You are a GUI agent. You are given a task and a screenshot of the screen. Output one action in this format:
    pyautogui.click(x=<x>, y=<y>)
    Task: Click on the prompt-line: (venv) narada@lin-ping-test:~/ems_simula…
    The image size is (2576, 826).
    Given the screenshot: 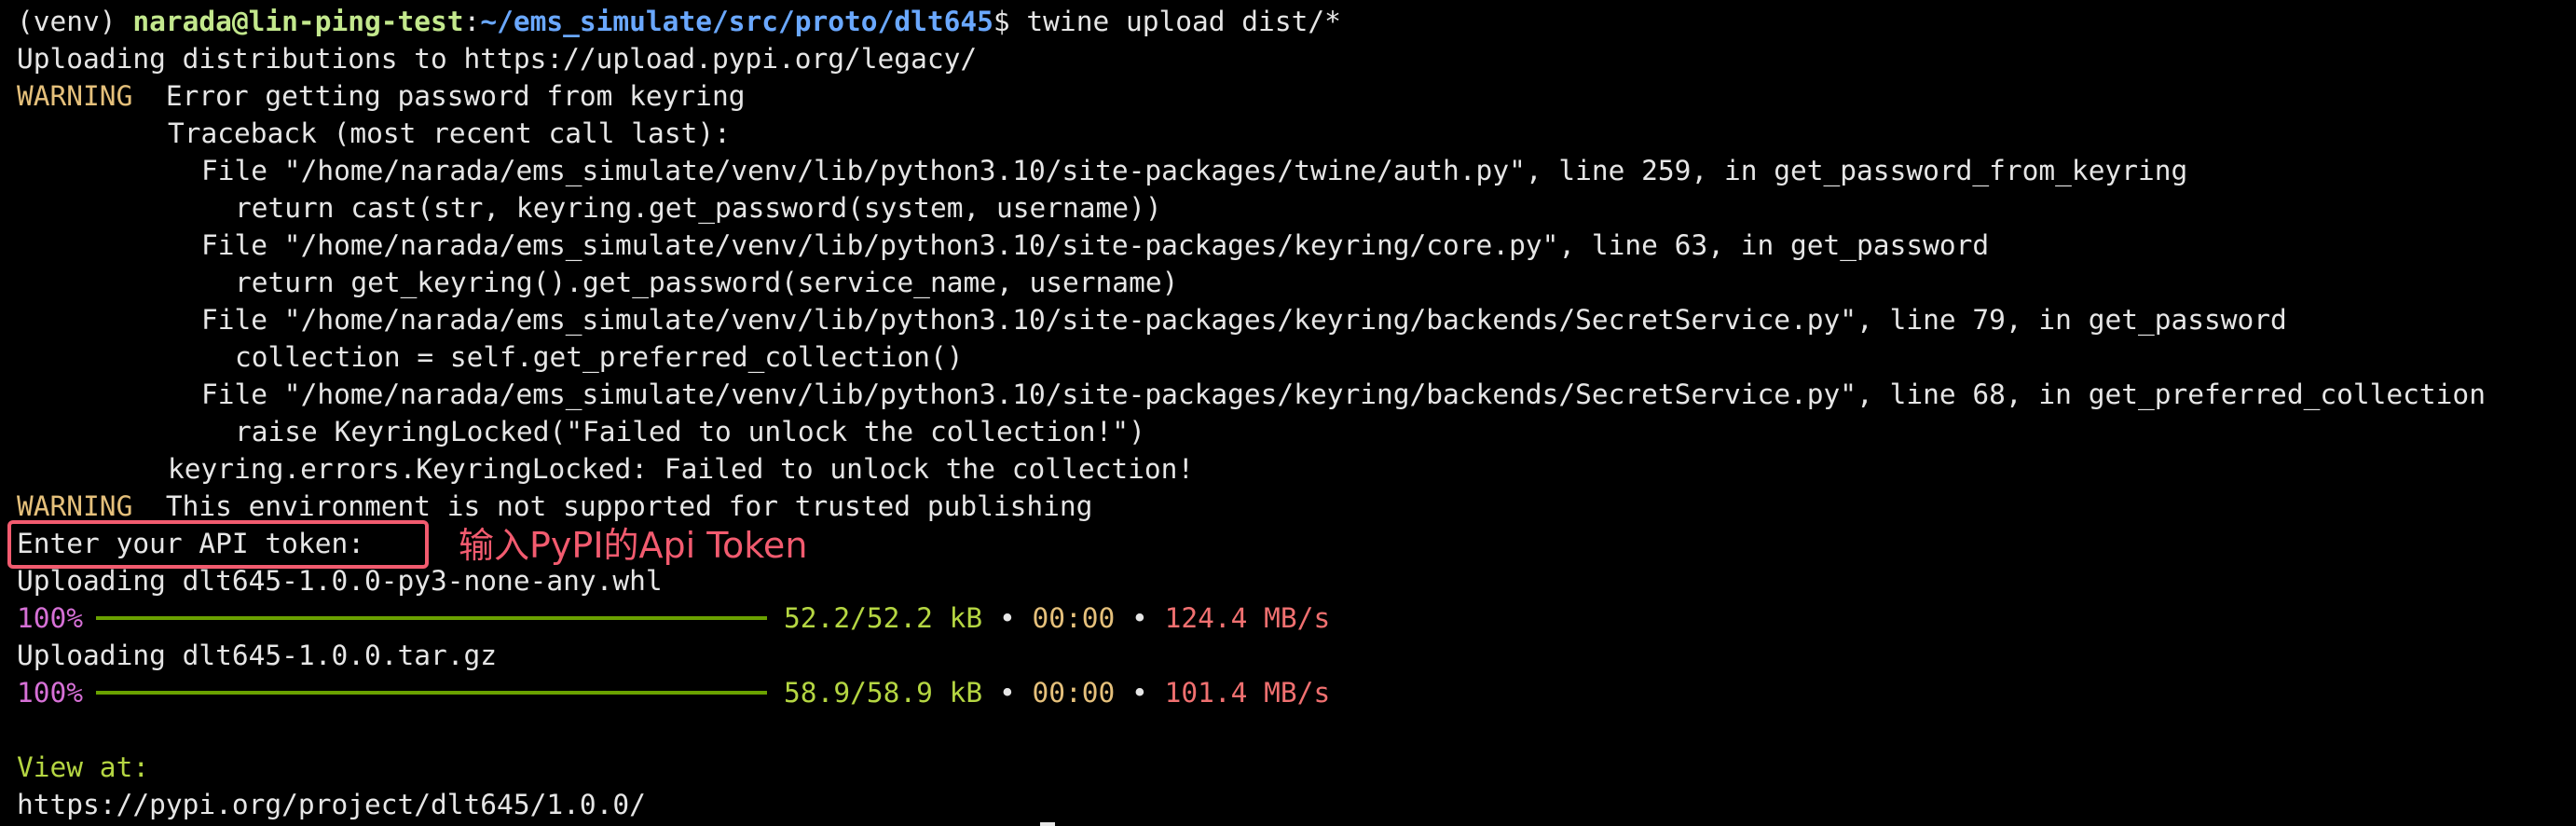 What is the action you would take?
    pyautogui.click(x=679, y=21)
    